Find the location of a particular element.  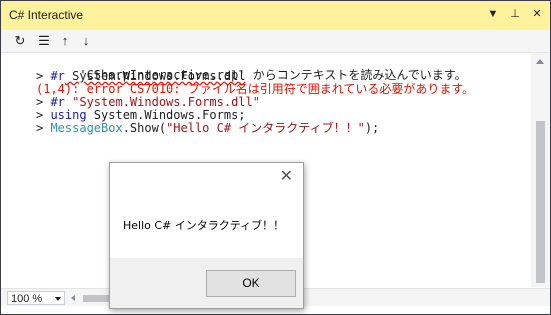

input-line: > #r "System.Windows.Forms.dll" is located at coordinates (148, 102).